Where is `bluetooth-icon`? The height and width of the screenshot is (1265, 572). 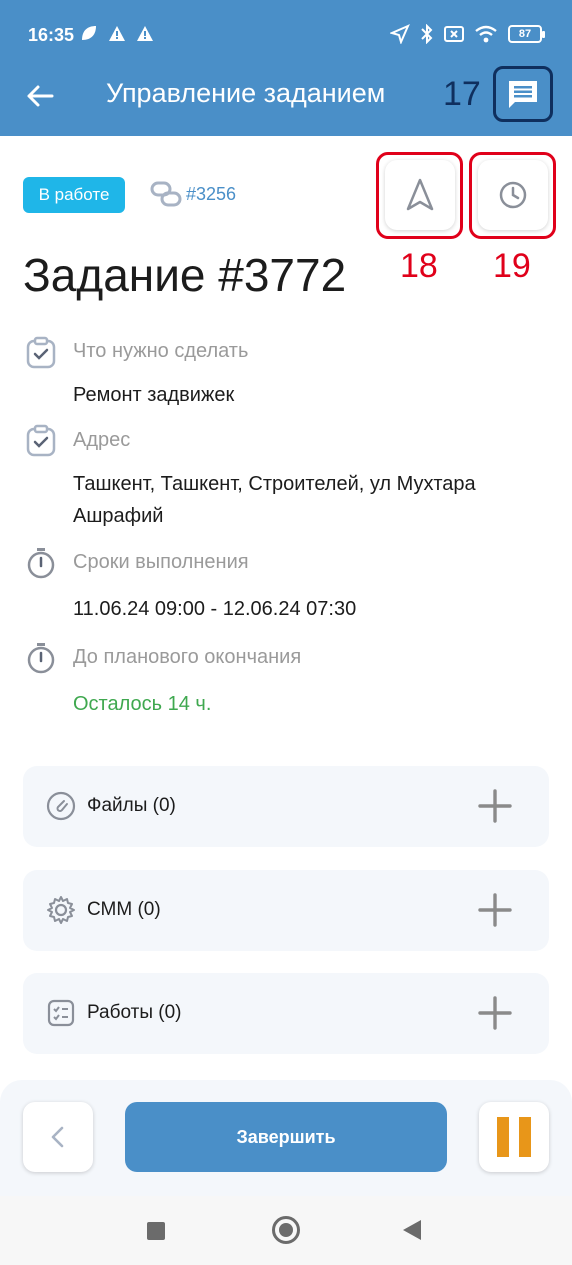
bluetooth-icon is located at coordinates (427, 34).